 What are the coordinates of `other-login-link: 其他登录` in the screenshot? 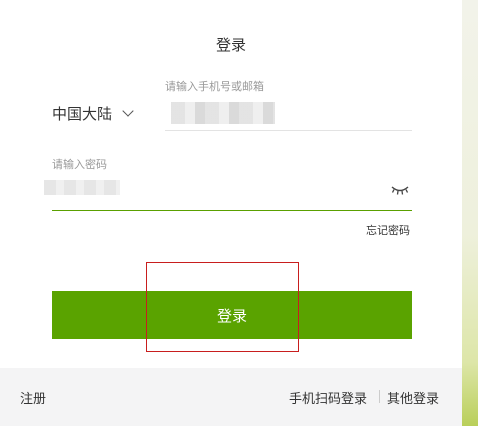 It's located at (413, 397).